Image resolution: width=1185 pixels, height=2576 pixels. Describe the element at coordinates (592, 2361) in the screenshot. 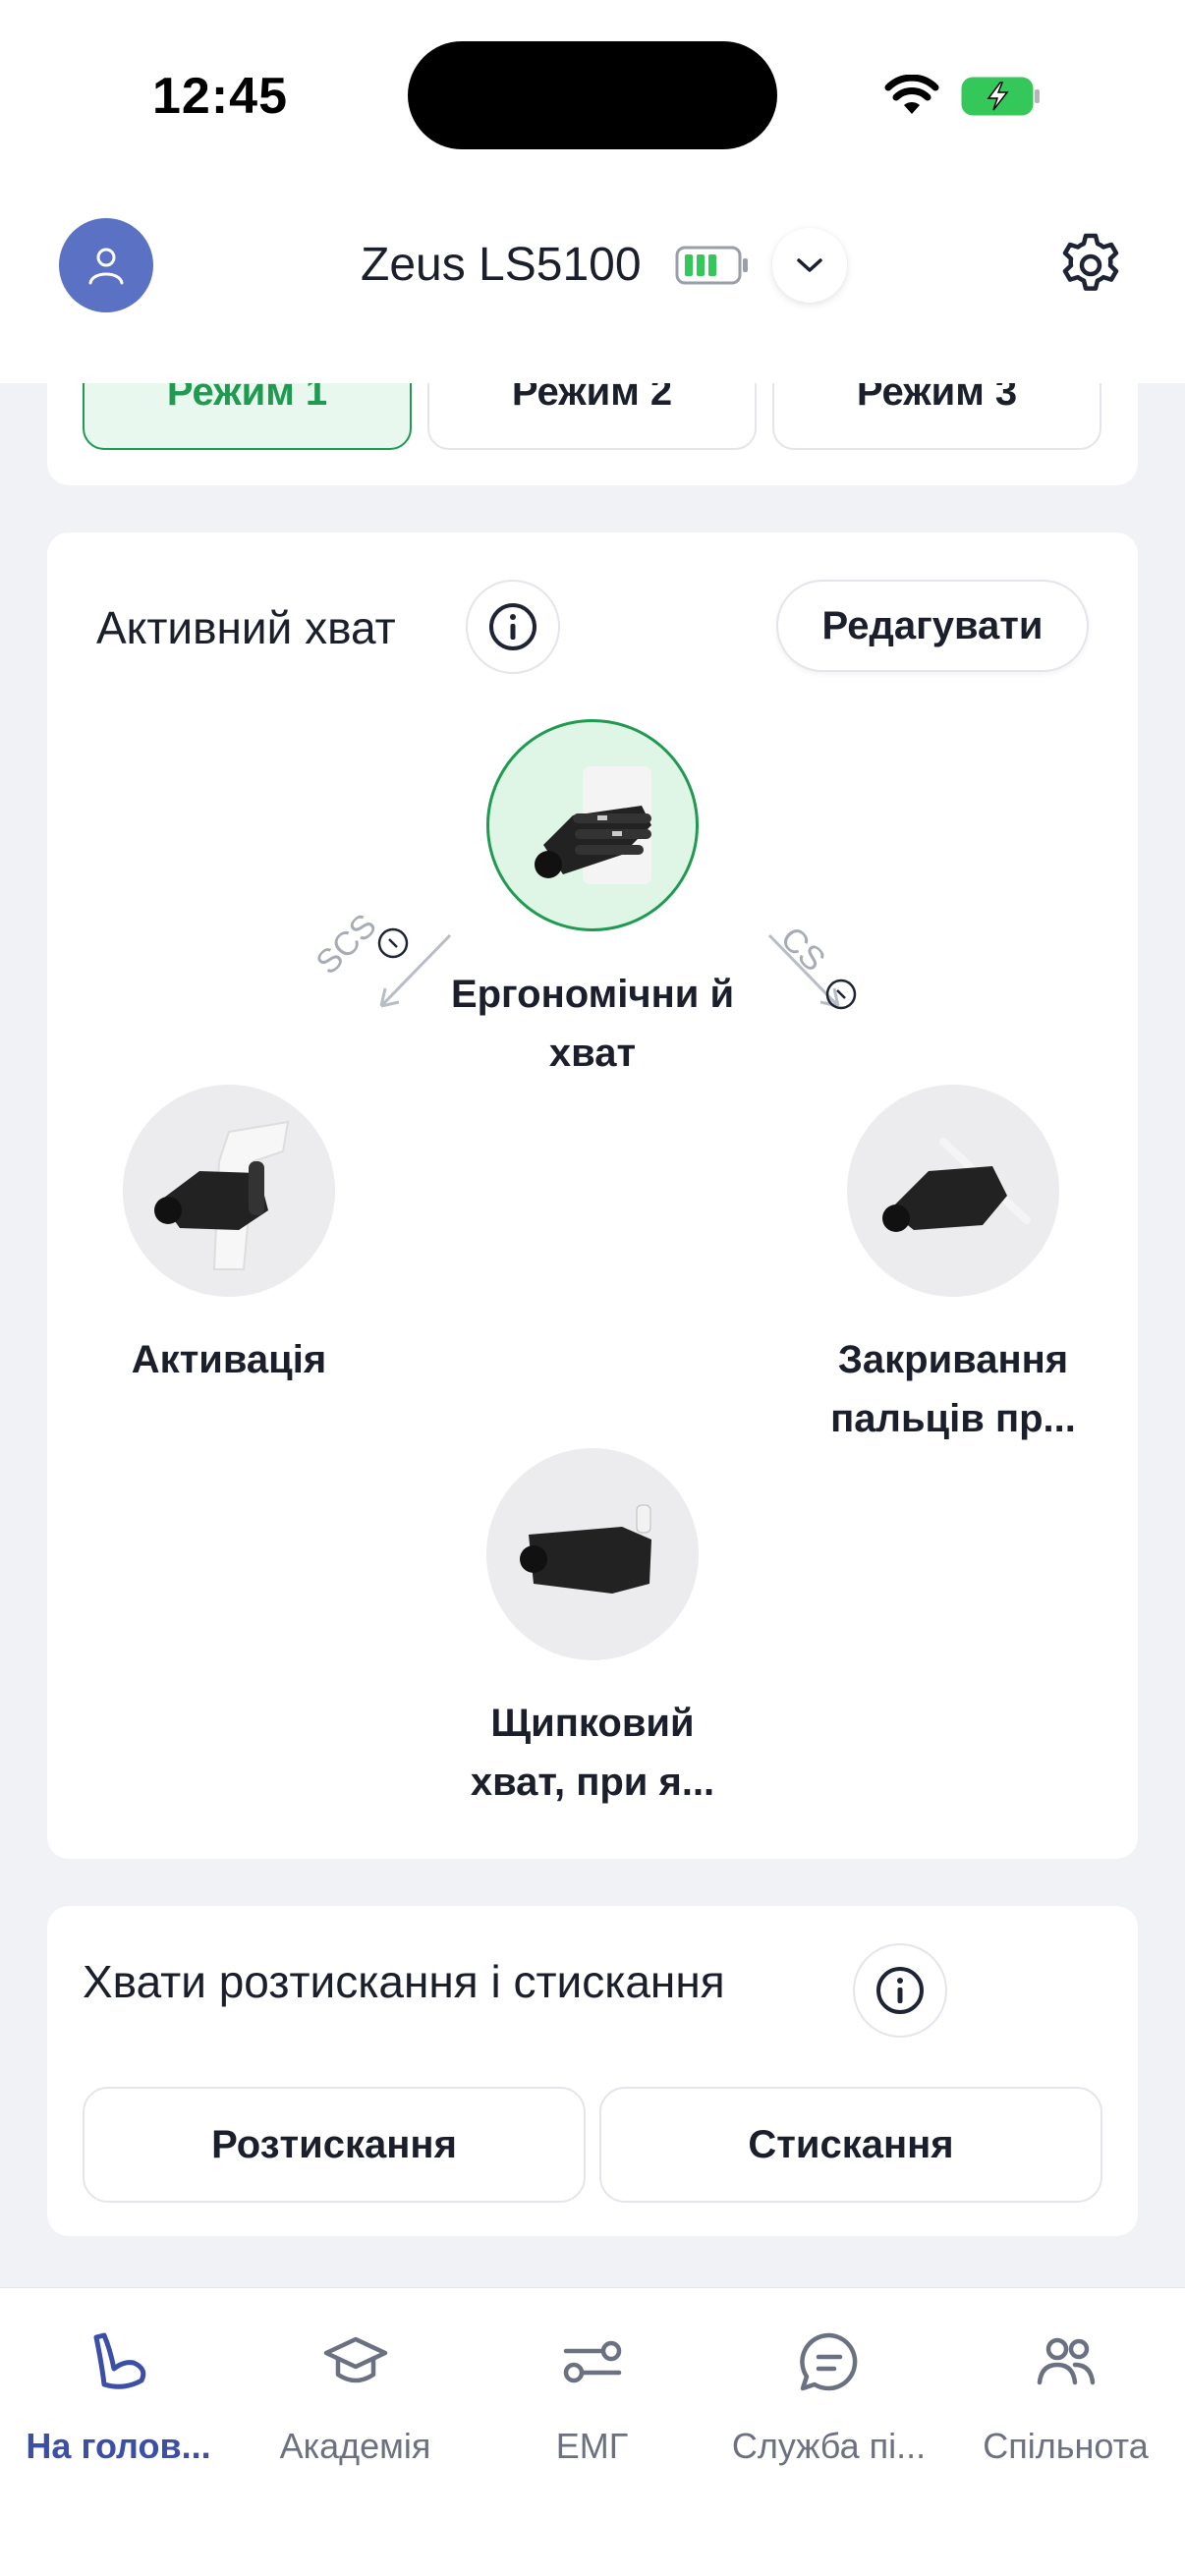

I see `sliders-icon` at that location.